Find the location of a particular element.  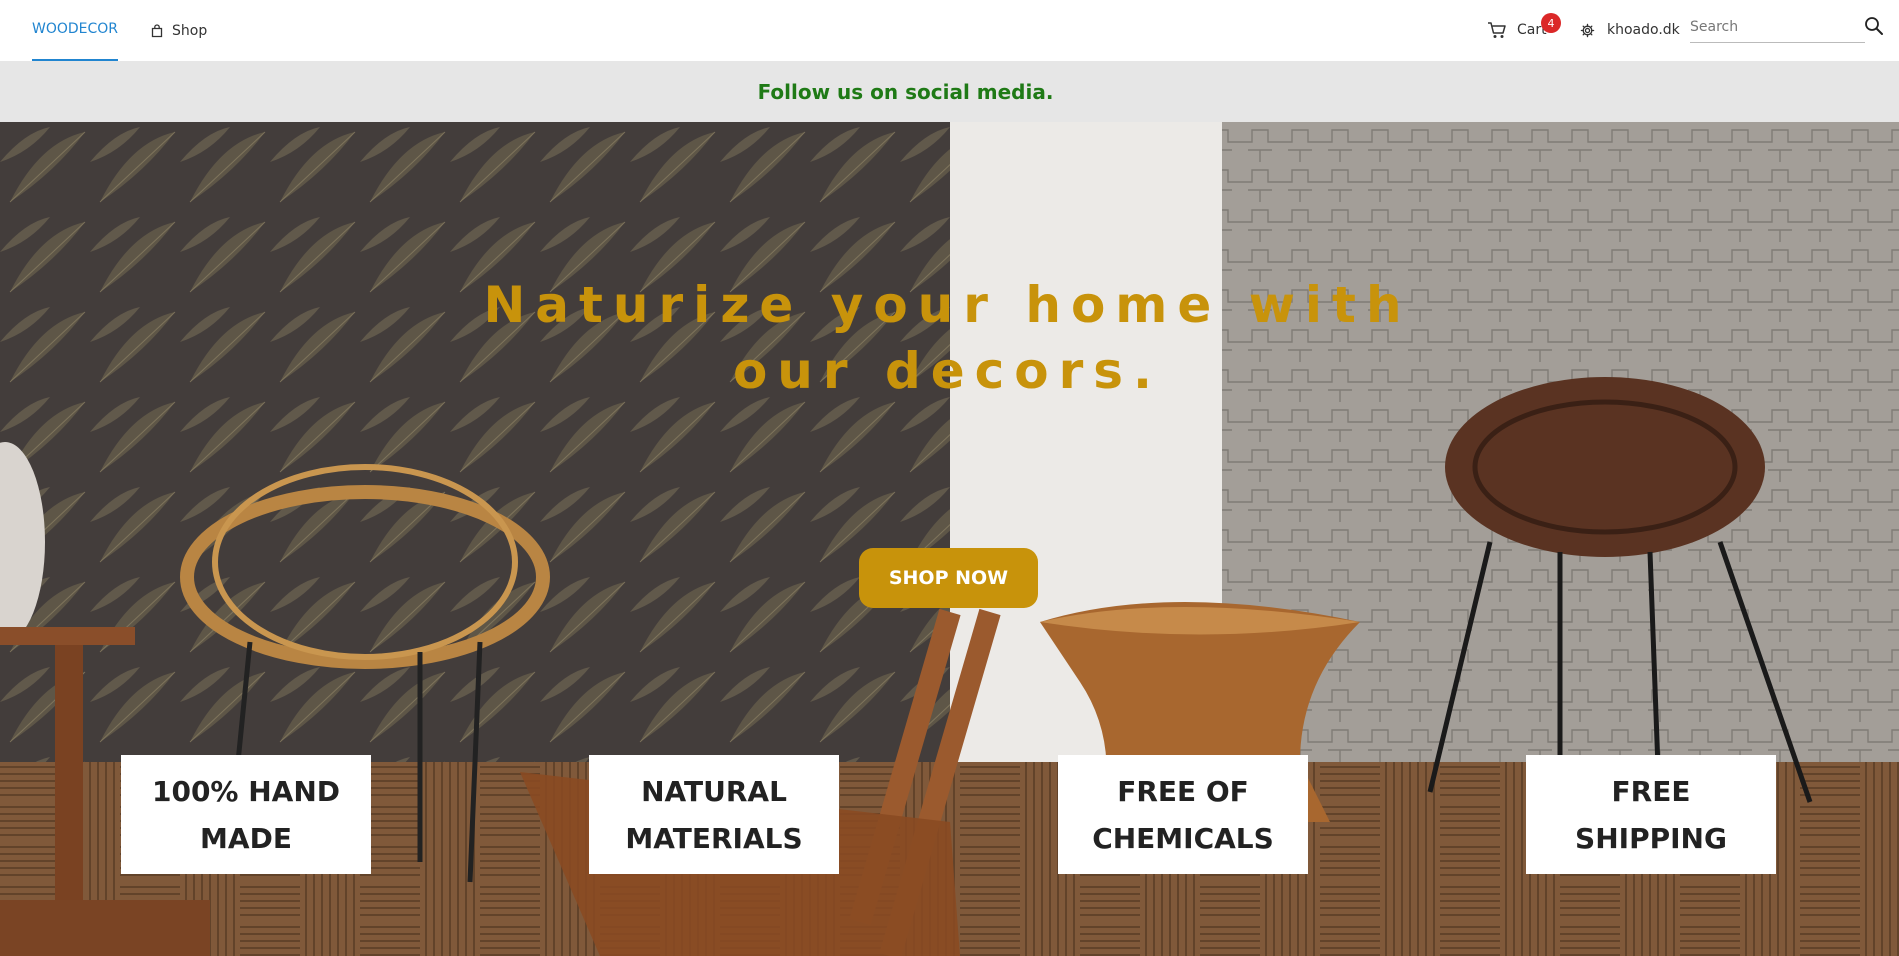

shop-nav-label: Shop is located at coordinates (190, 30).